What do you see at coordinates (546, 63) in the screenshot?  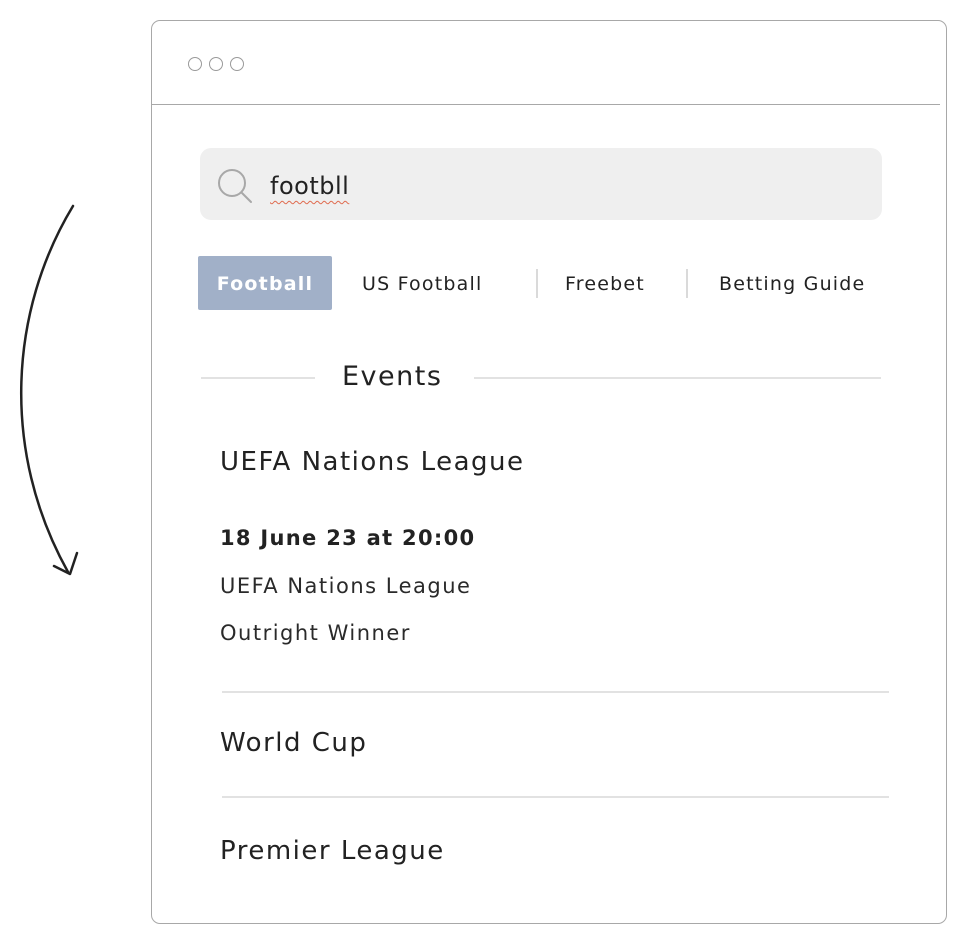 I see `window-titlebar` at bounding box center [546, 63].